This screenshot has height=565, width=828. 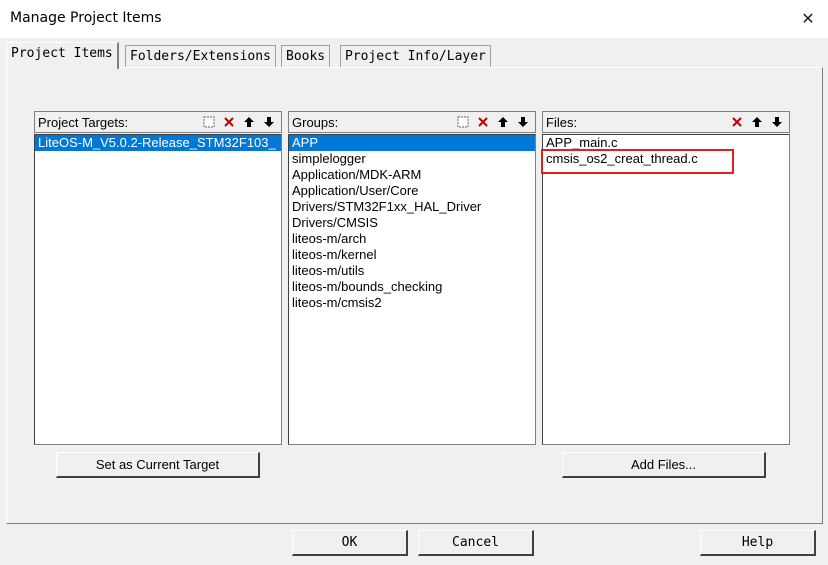 I want to click on group-item: liteos-m/kernel, so click(x=412, y=255).